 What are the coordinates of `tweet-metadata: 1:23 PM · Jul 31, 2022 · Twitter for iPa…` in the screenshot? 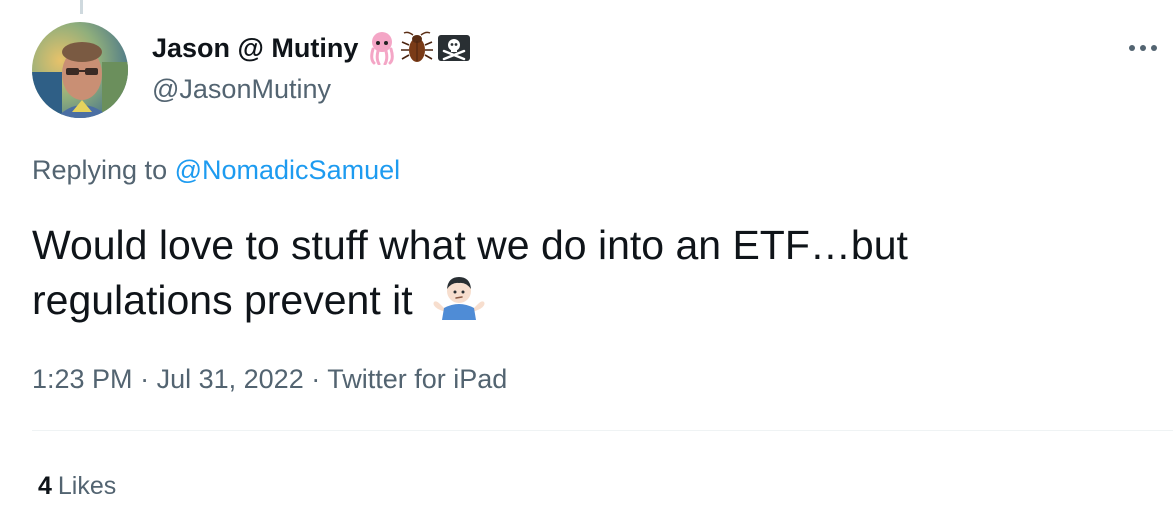 It's located at (269, 379).